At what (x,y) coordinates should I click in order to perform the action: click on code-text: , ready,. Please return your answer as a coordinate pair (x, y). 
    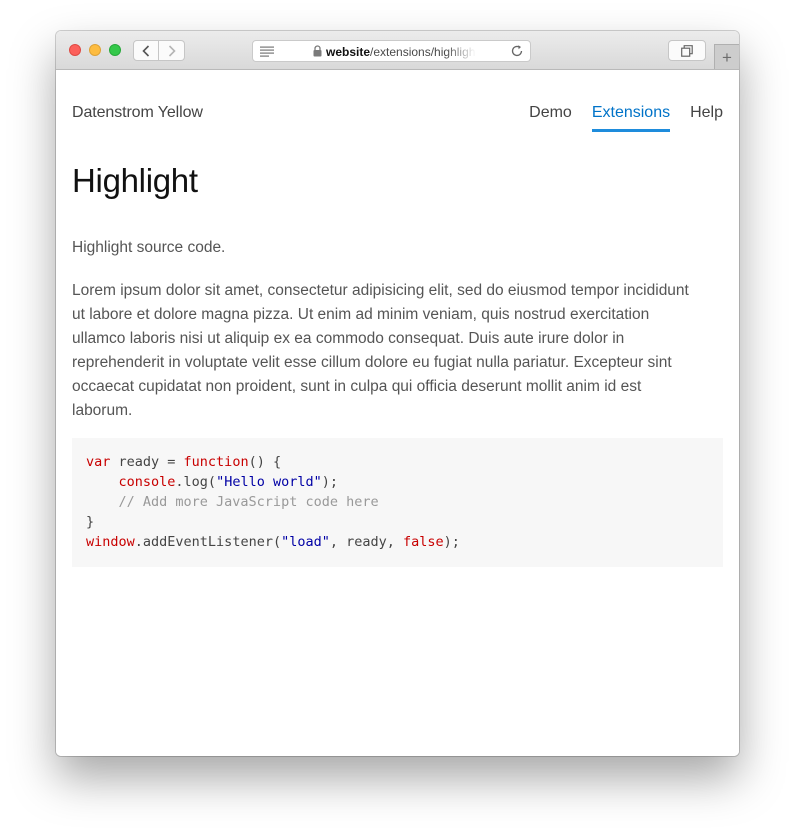
    Looking at the image, I should click on (366, 542).